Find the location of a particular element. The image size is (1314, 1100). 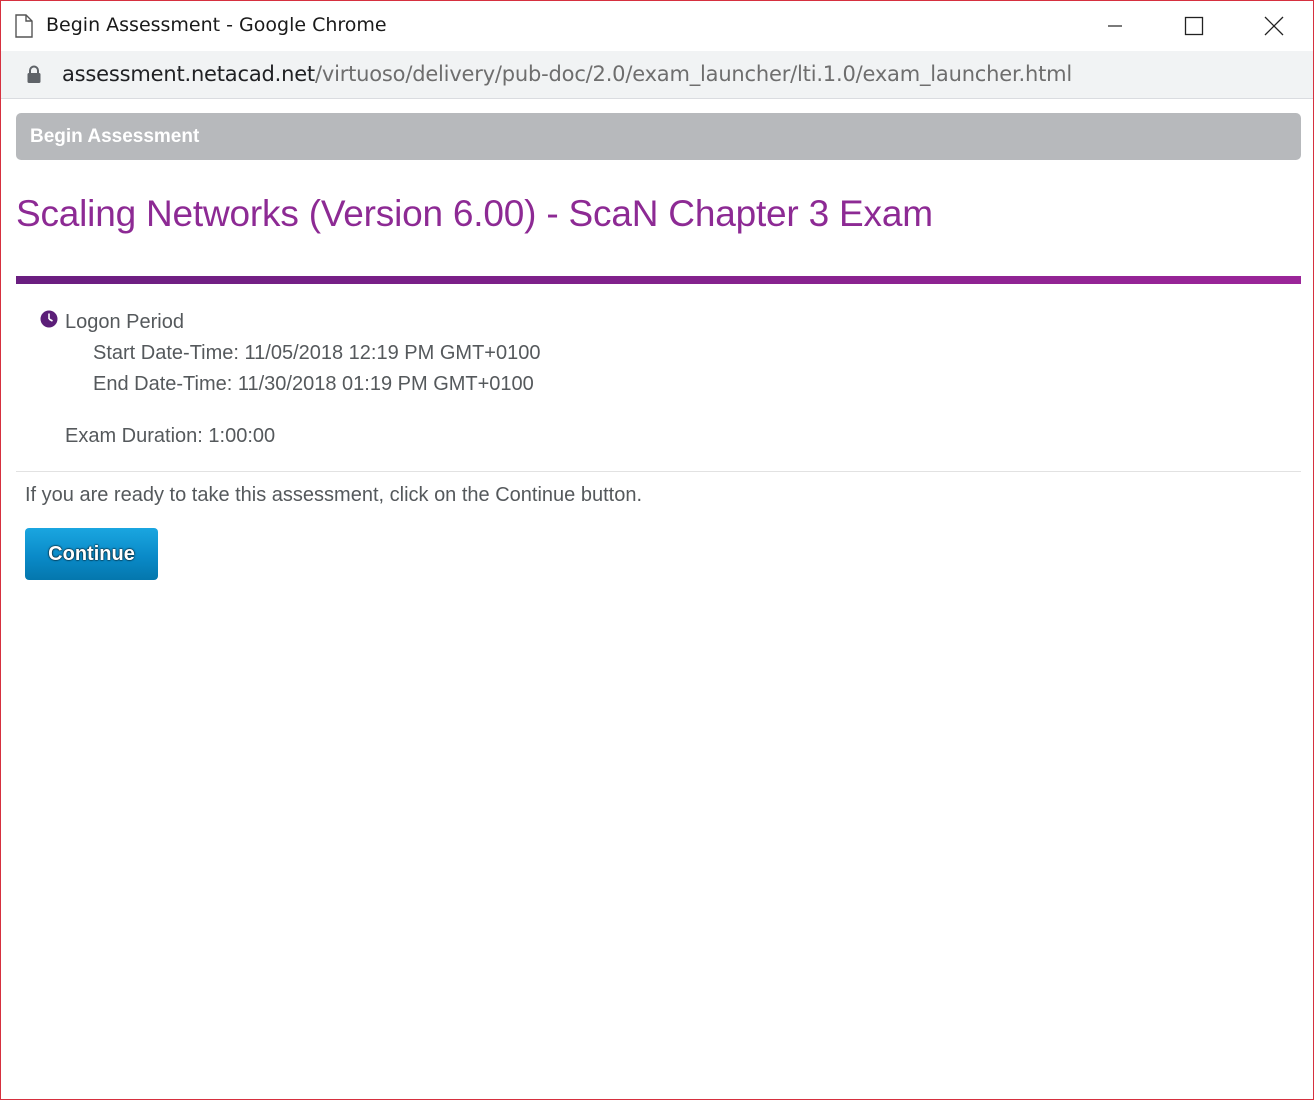

section-divider is located at coordinates (658, 471).